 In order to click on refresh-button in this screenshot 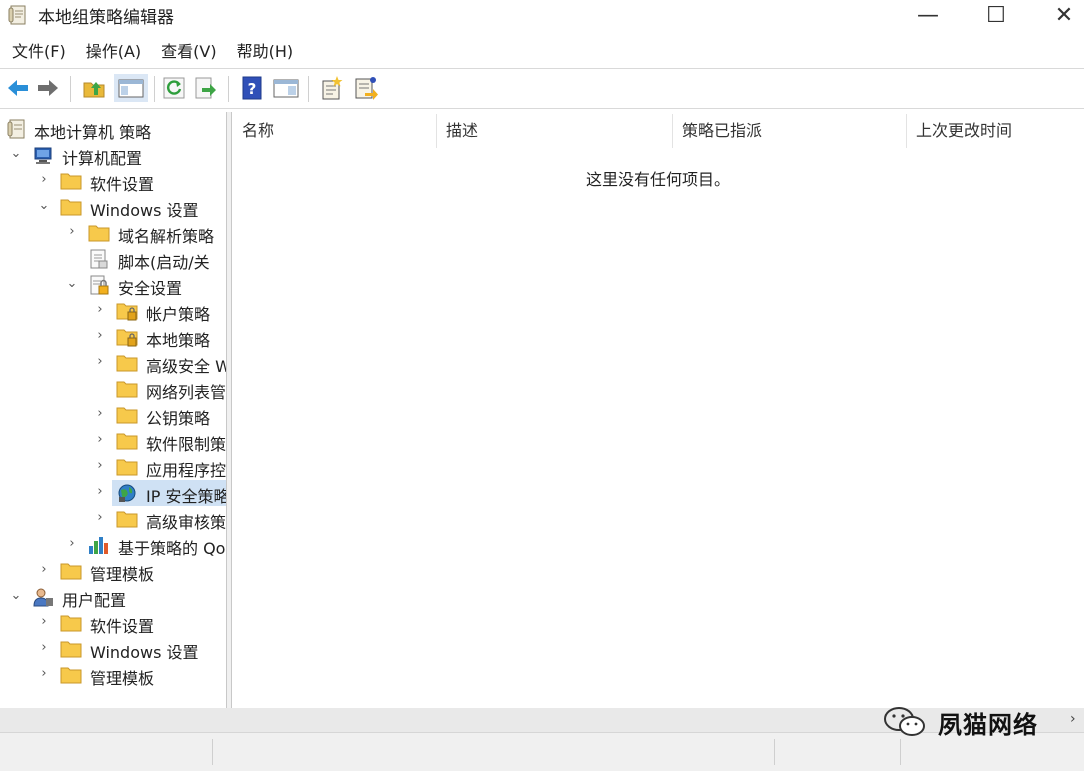, I will do `click(174, 88)`.